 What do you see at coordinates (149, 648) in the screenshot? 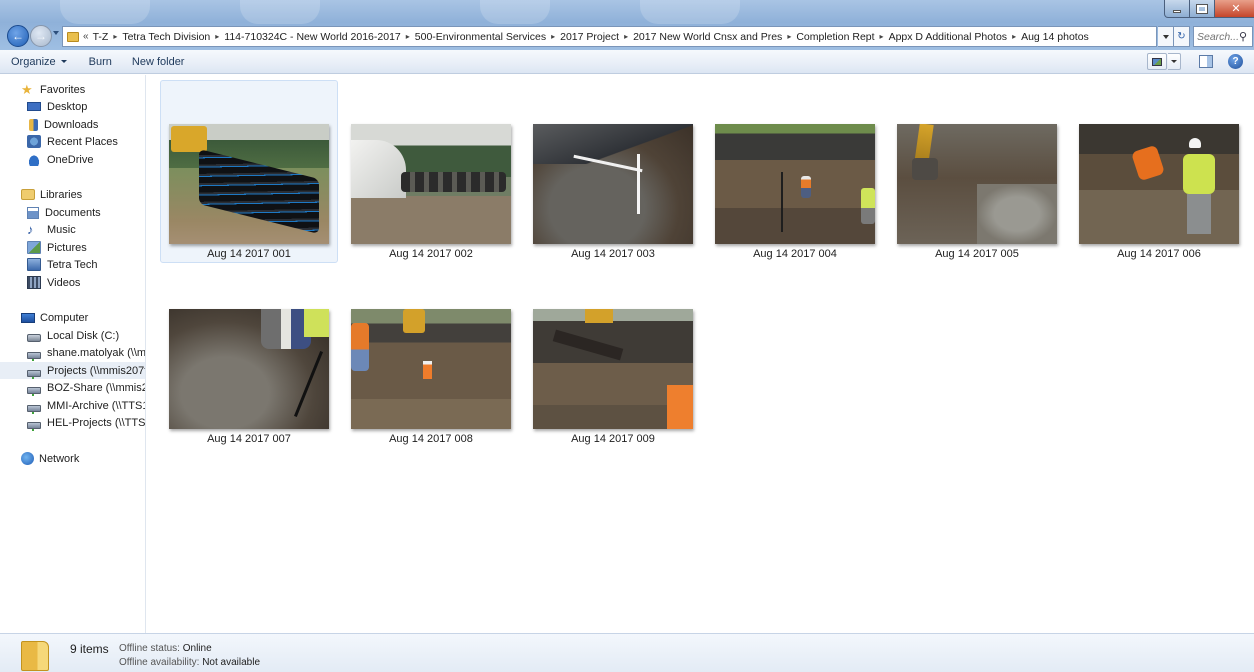
I see `offline-status-label: Offline status:` at bounding box center [149, 648].